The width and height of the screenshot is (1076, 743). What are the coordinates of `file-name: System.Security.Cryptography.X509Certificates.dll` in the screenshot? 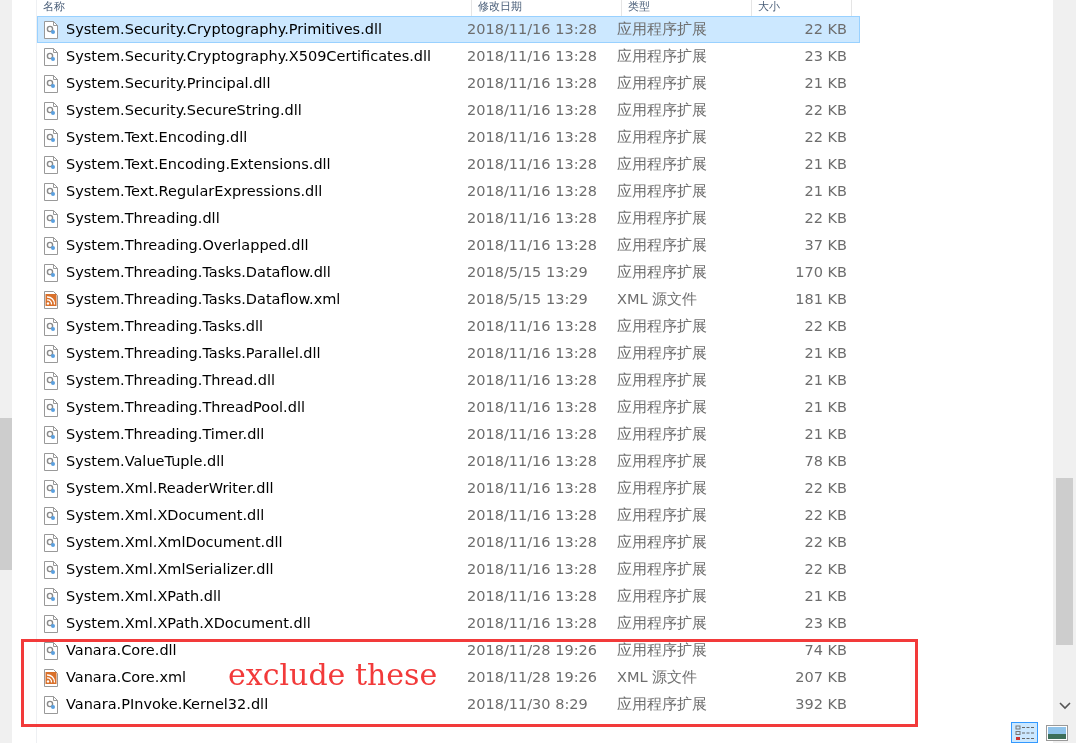 It's located at (249, 56).